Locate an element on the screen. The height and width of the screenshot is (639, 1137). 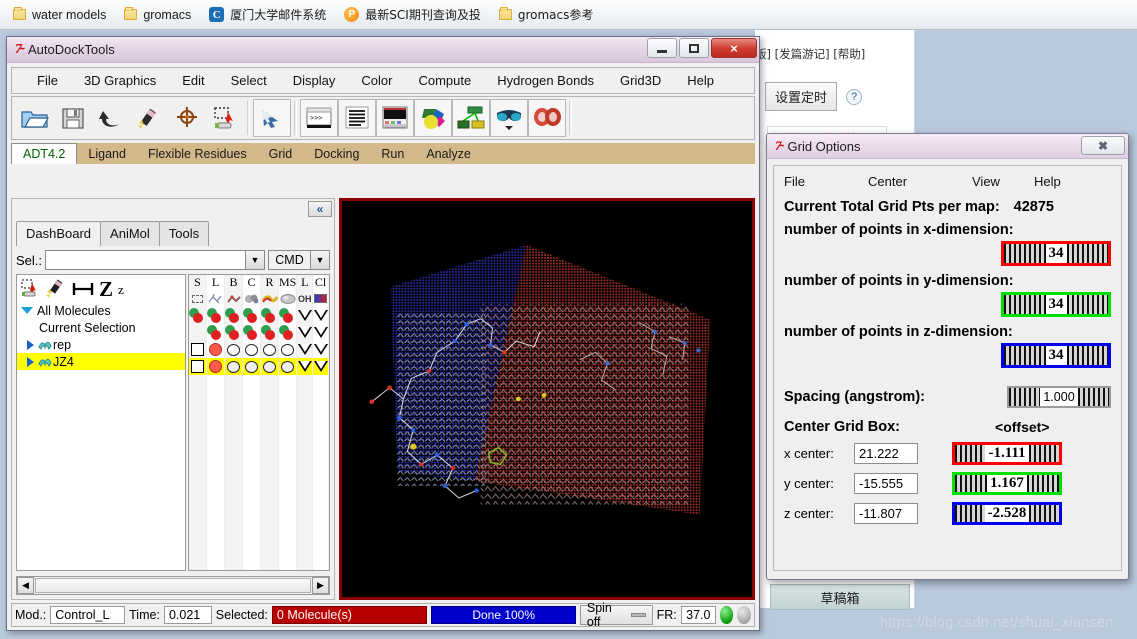
x-center-input: 21.222 is located at coordinates (886, 453).